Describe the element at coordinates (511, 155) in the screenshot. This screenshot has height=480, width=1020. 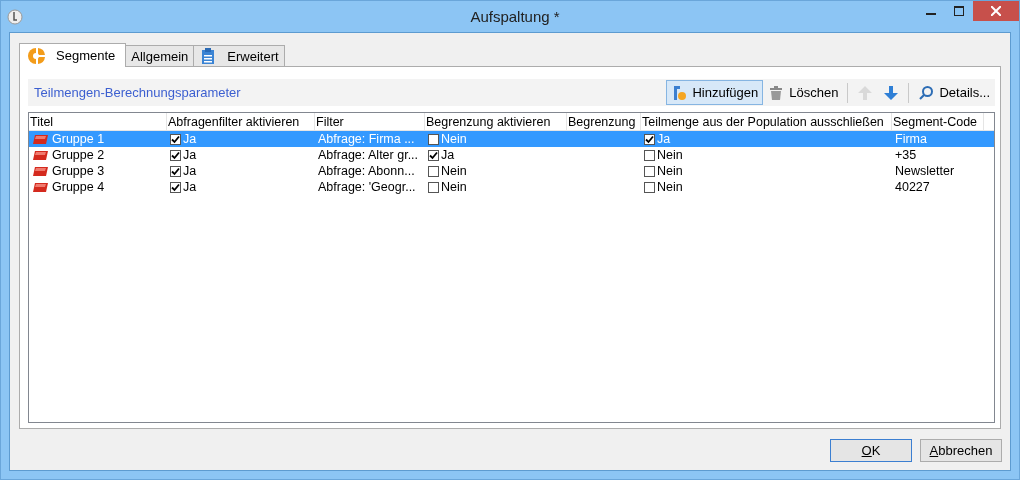
I see `table-row: Gruppe 2 Ja Abfrage: Alter gr... Ja Nein +35` at that location.